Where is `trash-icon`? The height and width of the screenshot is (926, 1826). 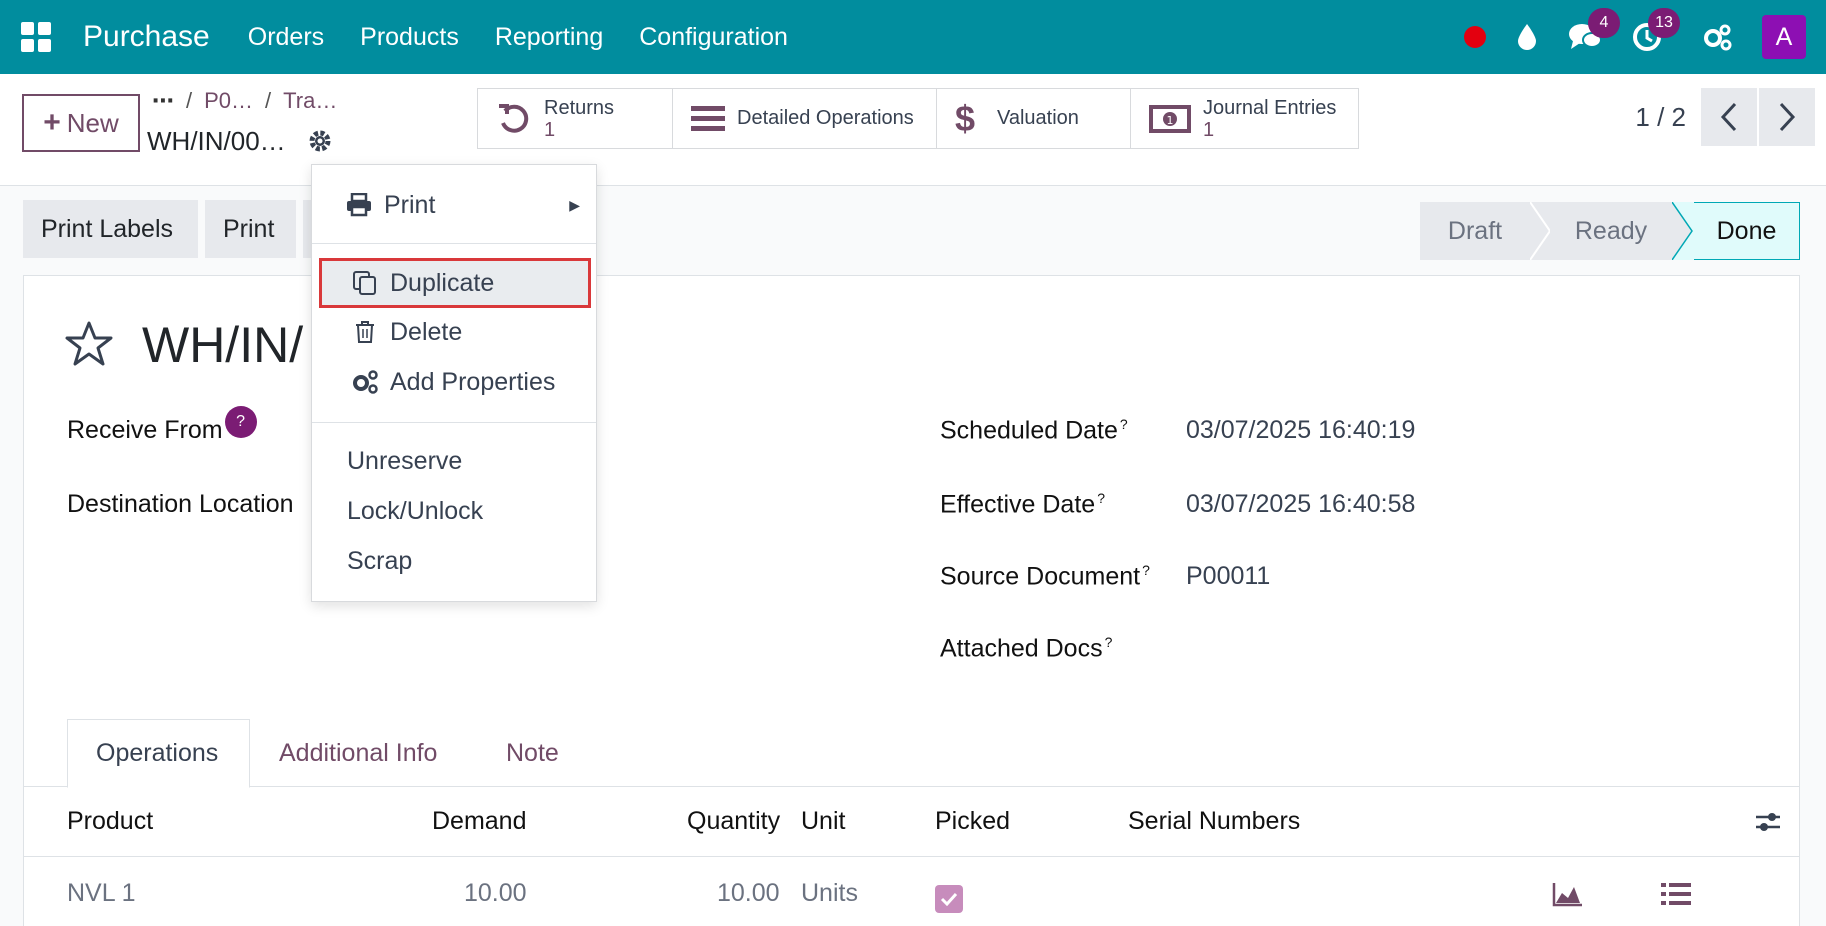 trash-icon is located at coordinates (365, 332).